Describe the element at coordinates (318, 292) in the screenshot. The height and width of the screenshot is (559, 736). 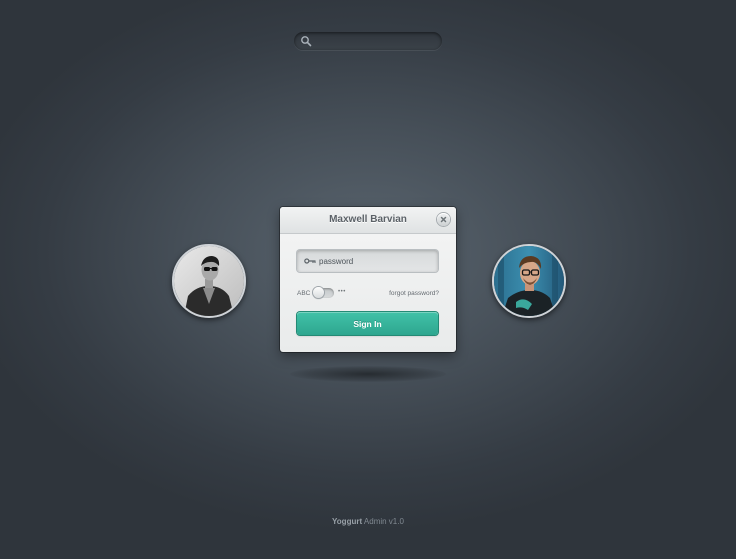
I see `toggle-knob` at that location.